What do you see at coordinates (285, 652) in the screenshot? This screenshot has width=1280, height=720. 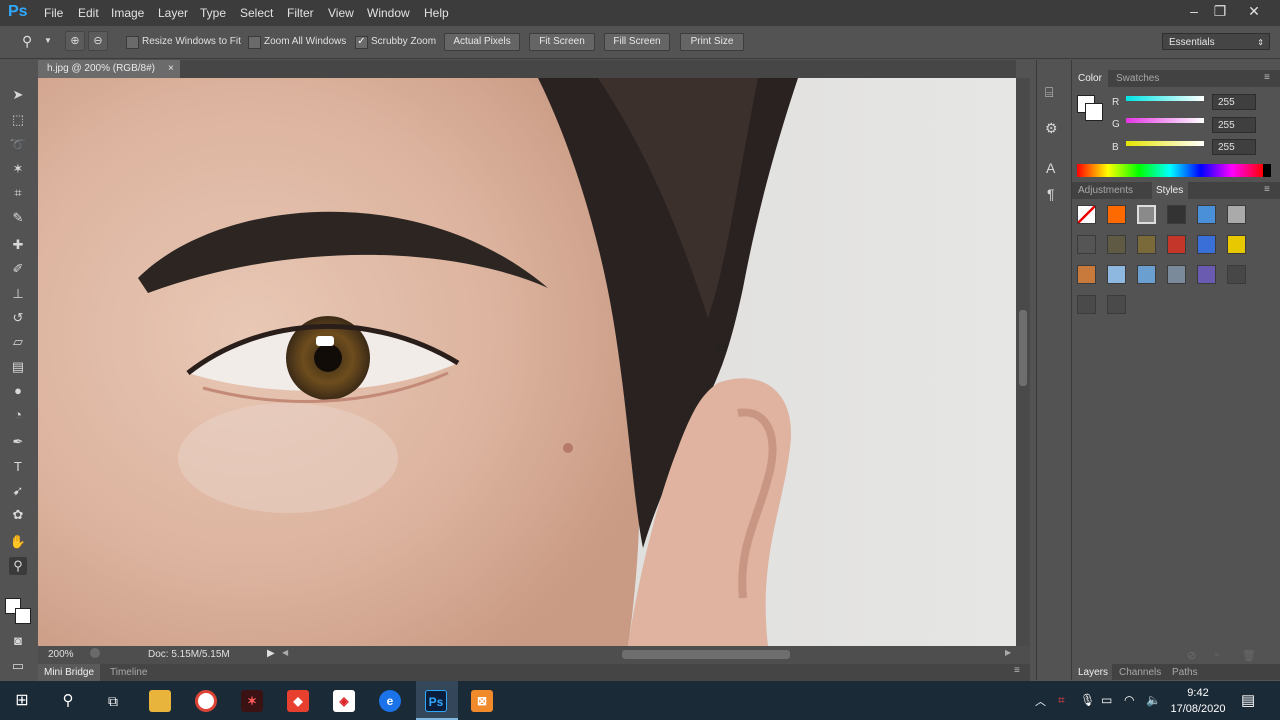 I see `scroll-left-icon: ◀` at bounding box center [285, 652].